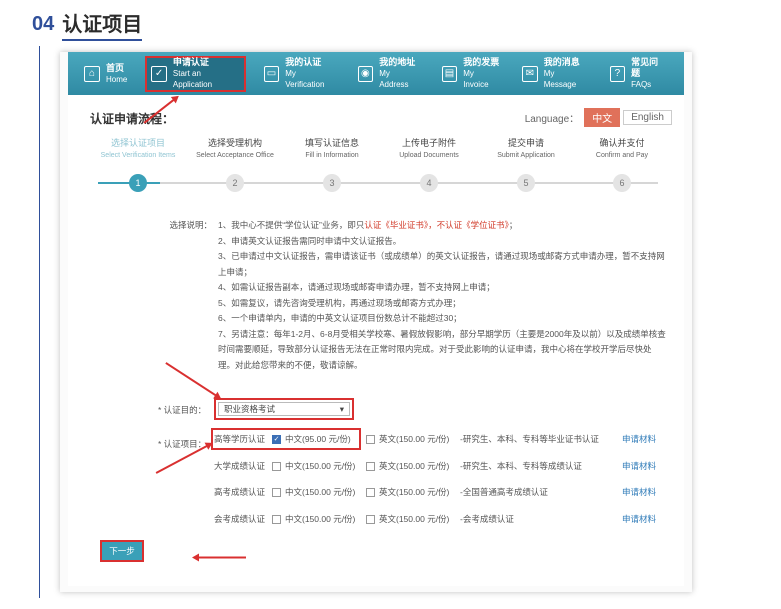 The image size is (781, 609). What do you see at coordinates (429, 183) in the screenshot?
I see `step-dot-4: 4` at bounding box center [429, 183].